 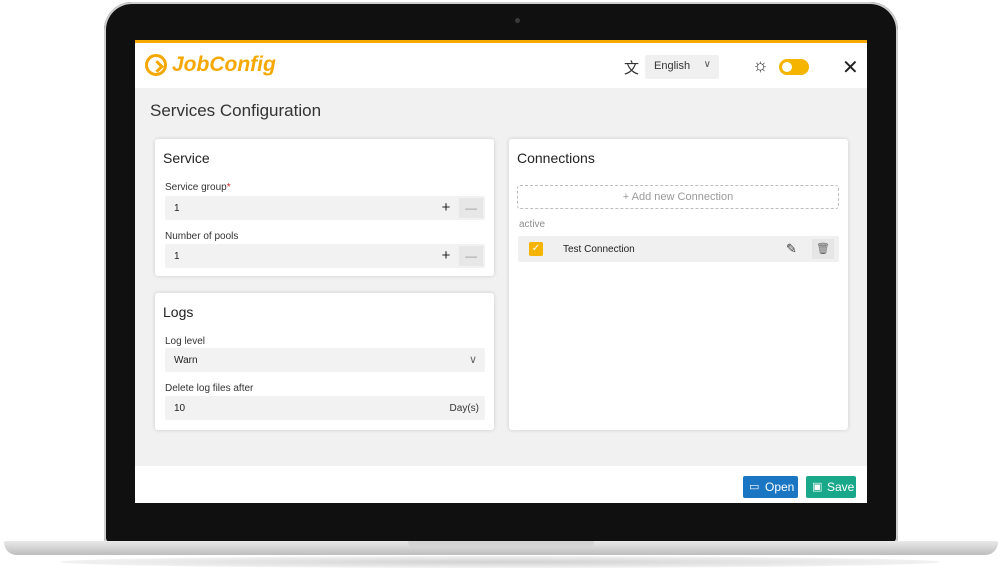 I want to click on service-group-label-text: Service group, so click(x=196, y=187).